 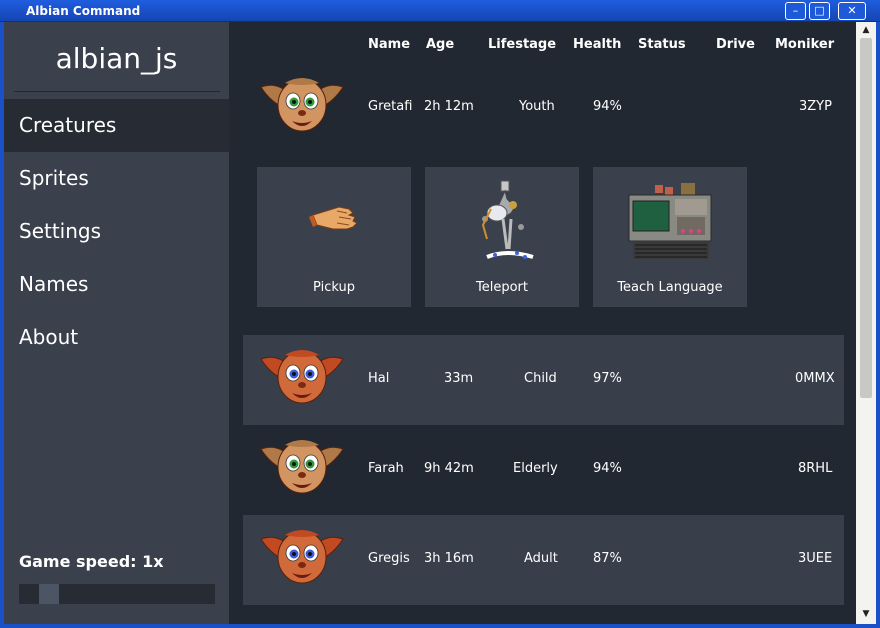 What do you see at coordinates (449, 106) in the screenshot?
I see `creature-age: 2h 12m` at bounding box center [449, 106].